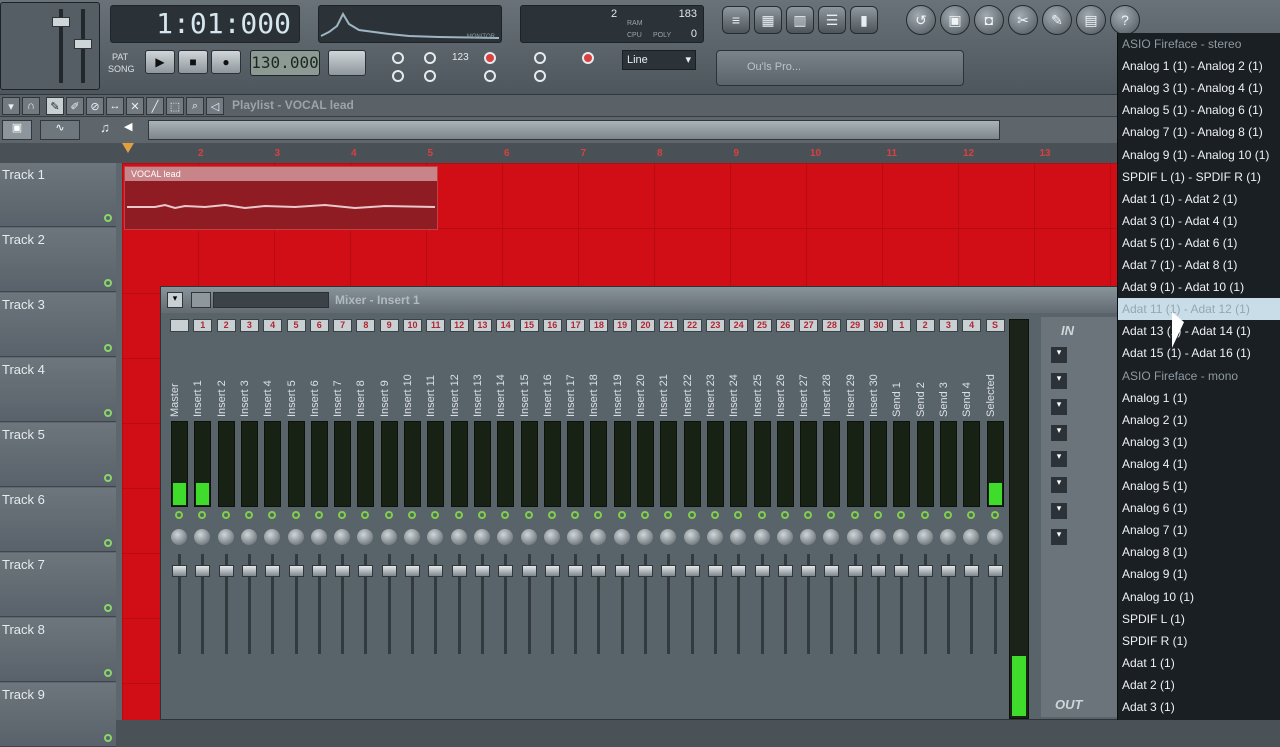 The width and height of the screenshot is (1280, 747). What do you see at coordinates (995, 519) in the screenshot?
I see `mixer-strip: S Selected` at bounding box center [995, 519].